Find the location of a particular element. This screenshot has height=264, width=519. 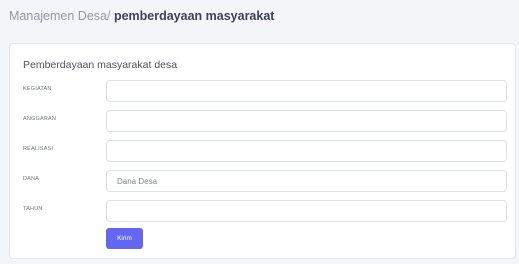

page-title: pemberdayaan masyarakat is located at coordinates (194, 16).